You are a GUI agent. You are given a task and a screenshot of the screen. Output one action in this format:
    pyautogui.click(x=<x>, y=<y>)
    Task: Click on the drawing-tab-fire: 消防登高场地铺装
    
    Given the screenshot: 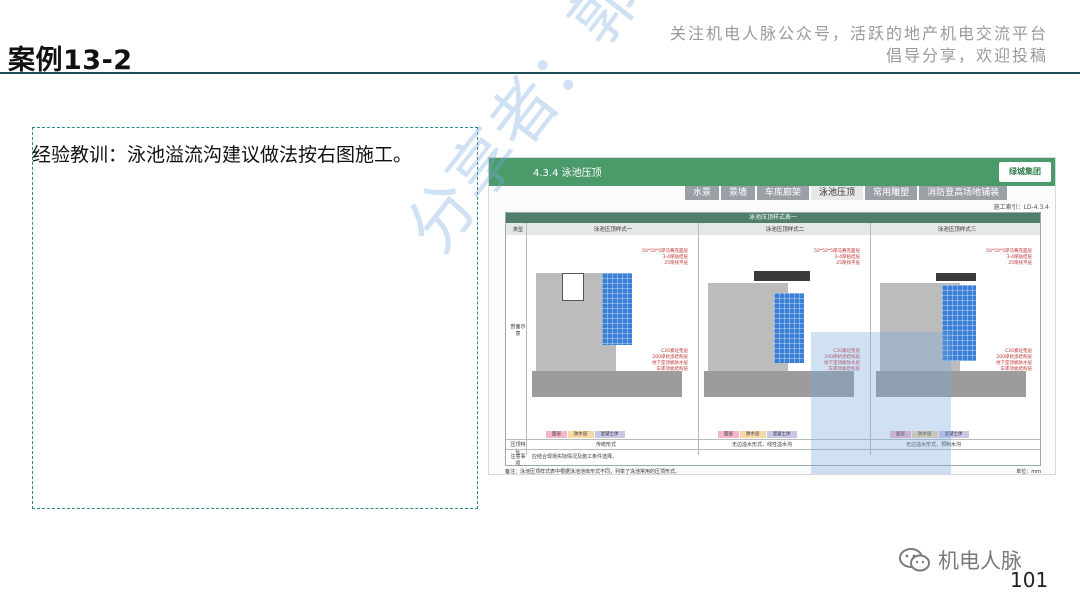 What is the action you would take?
    pyautogui.click(x=963, y=193)
    